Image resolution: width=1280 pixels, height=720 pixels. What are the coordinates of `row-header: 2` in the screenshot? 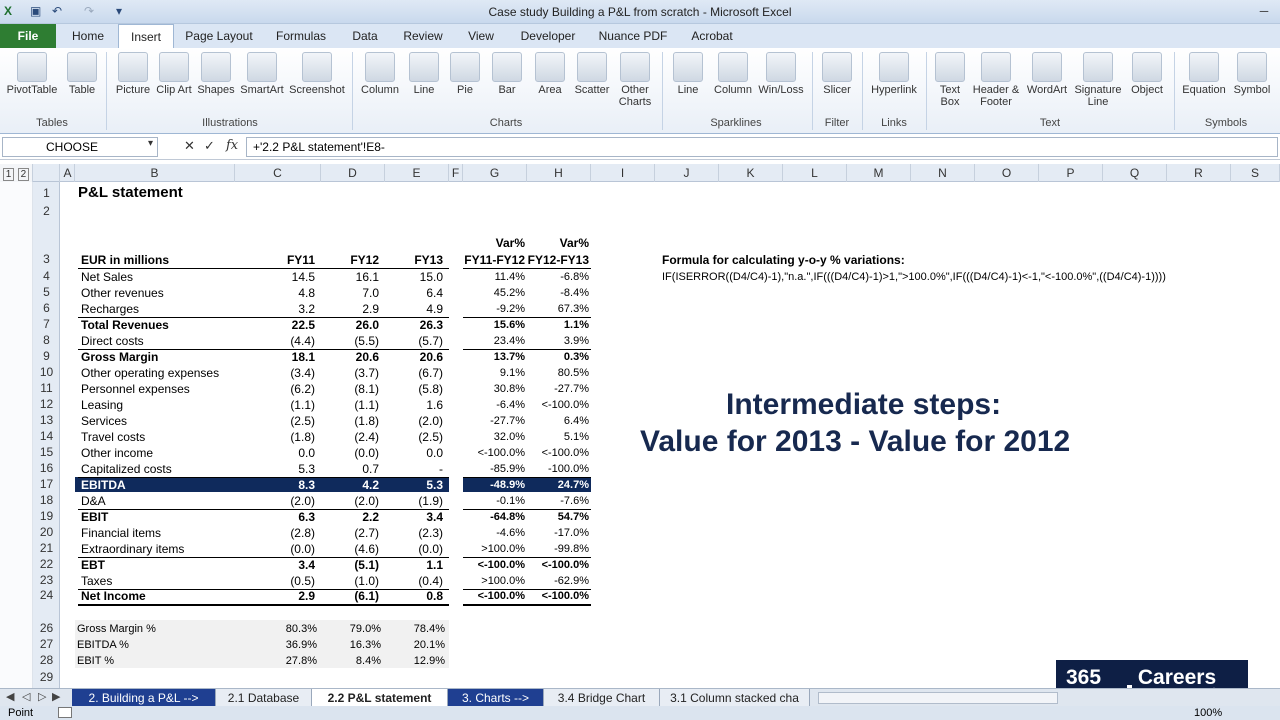 It's located at (46, 211).